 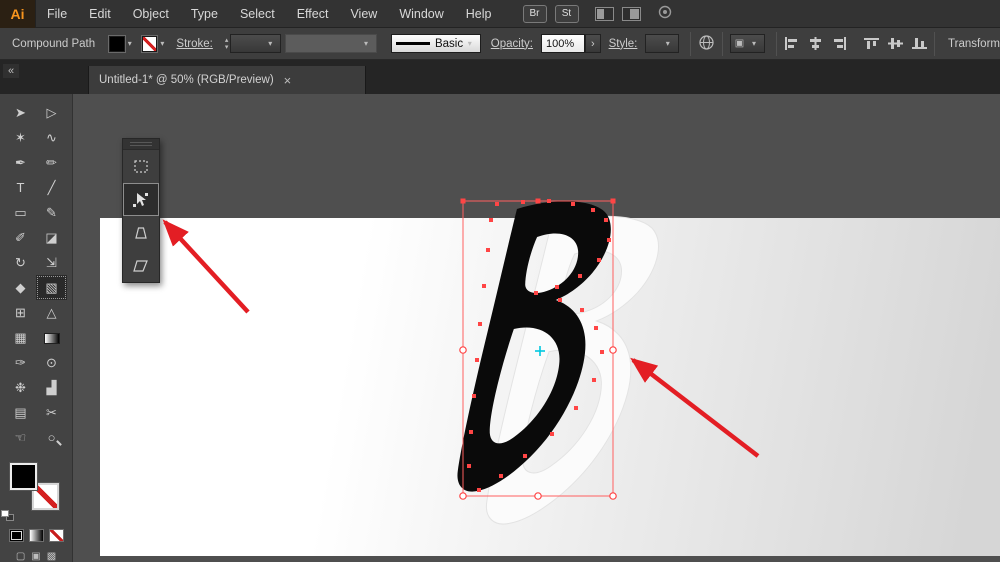 What do you see at coordinates (288, 80) in the screenshot?
I see `tab-close-icon: ×` at bounding box center [288, 80].